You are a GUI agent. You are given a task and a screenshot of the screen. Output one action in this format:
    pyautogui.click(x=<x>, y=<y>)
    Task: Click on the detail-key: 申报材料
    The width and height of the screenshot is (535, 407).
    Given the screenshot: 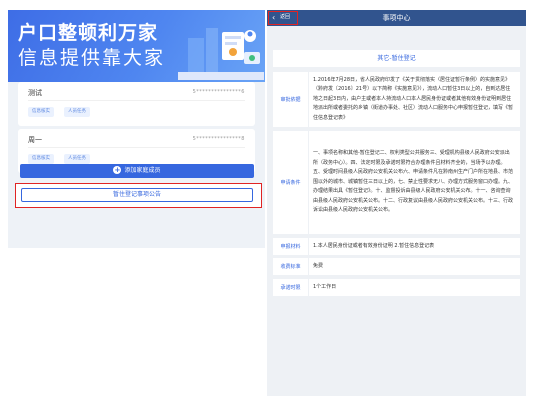 What is the action you would take?
    pyautogui.click(x=291, y=246)
    